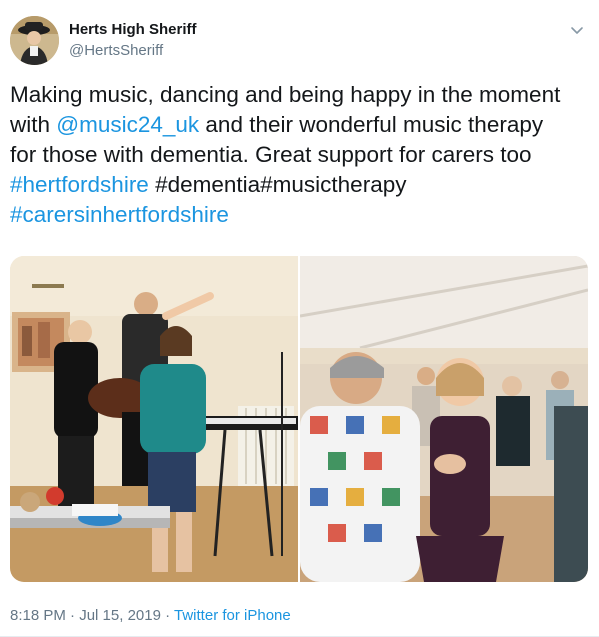 Image resolution: width=599 pixels, height=637 pixels. I want to click on mention-link: @music24_uk, so click(127, 124).